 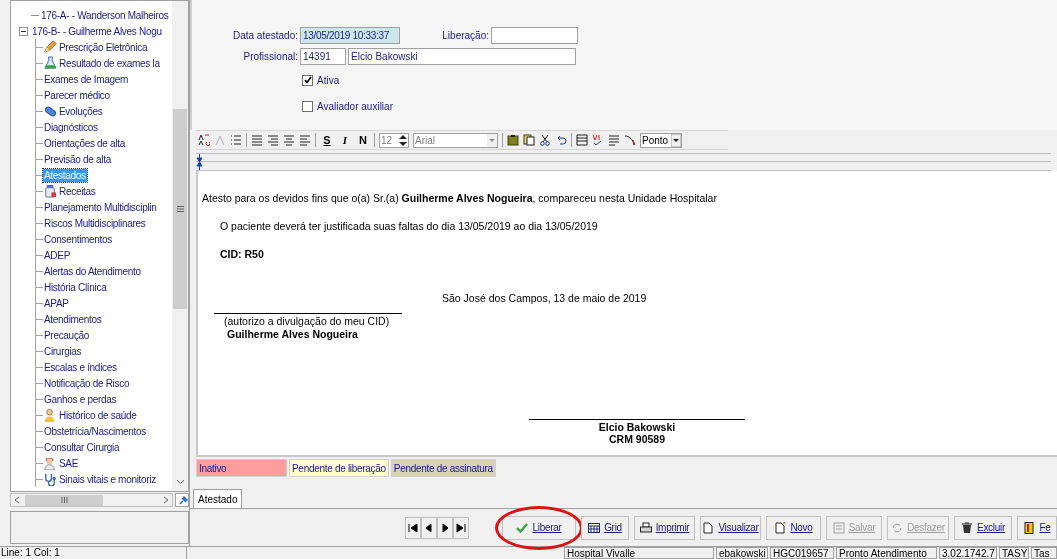 I want to click on tree-item: Parecer médico, so click(x=77, y=95).